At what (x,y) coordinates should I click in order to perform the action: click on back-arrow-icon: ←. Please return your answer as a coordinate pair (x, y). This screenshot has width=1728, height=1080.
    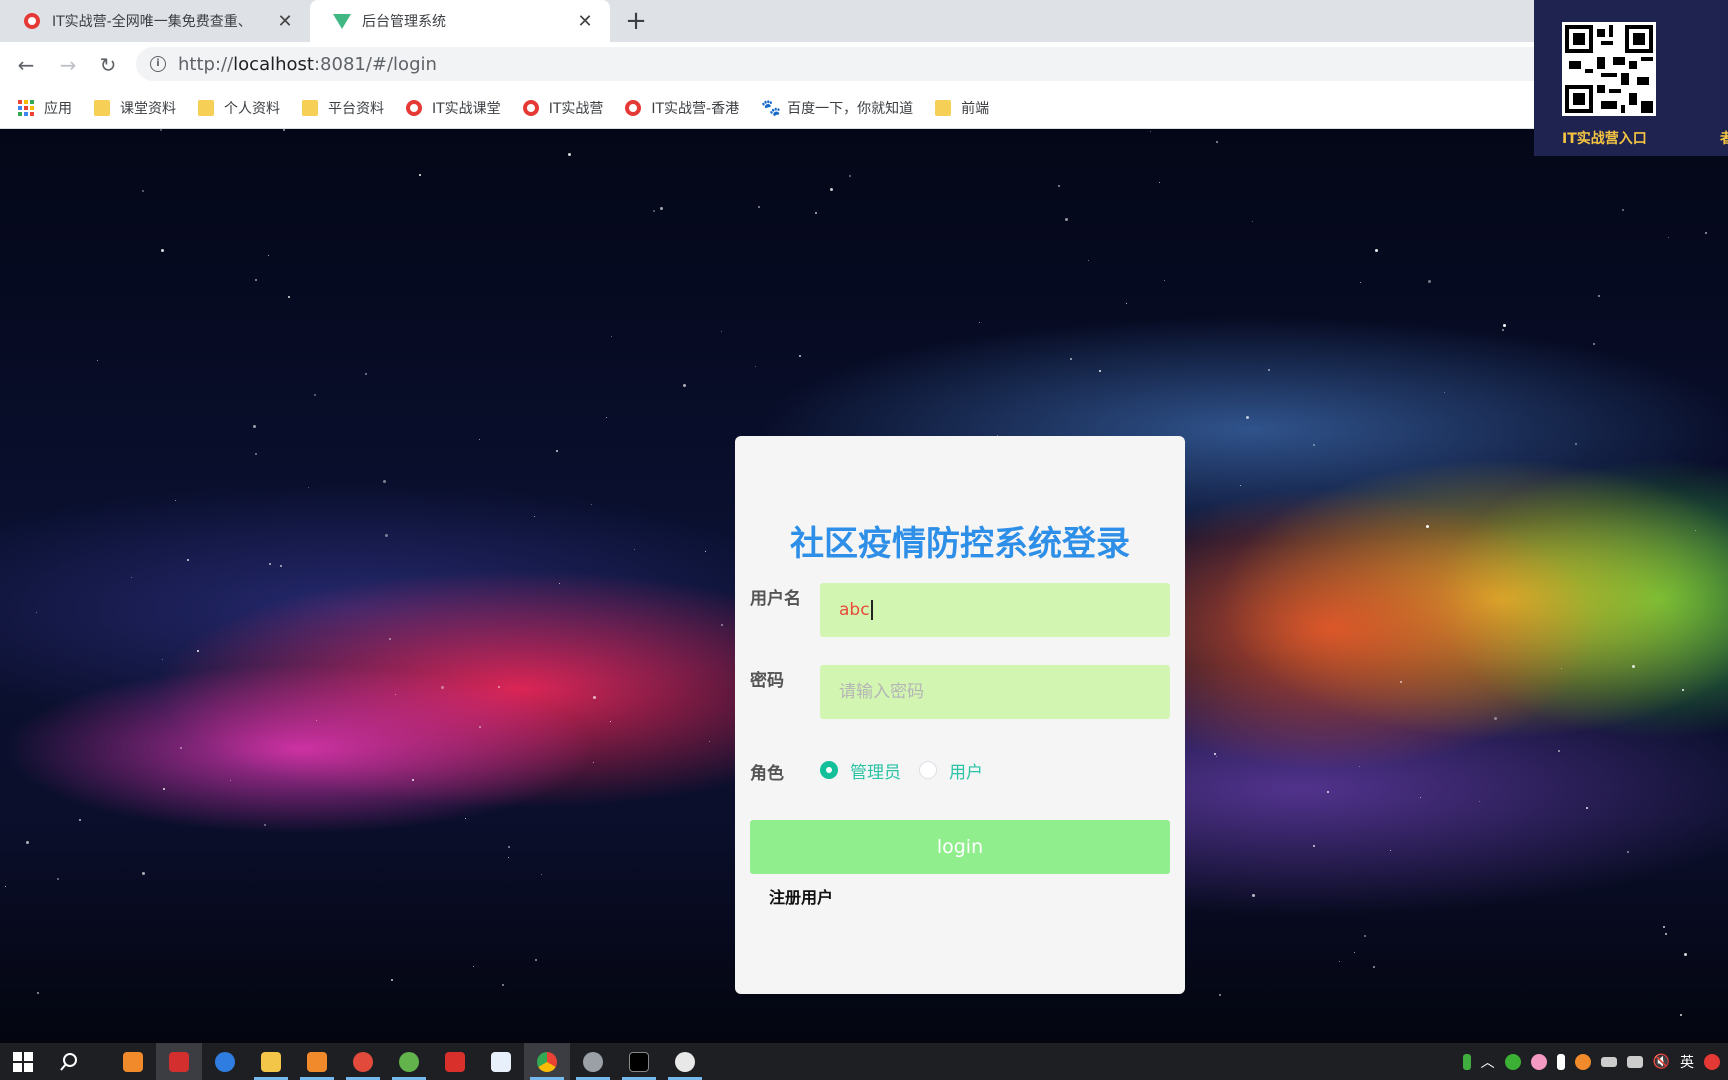
    Looking at the image, I should click on (26, 65).